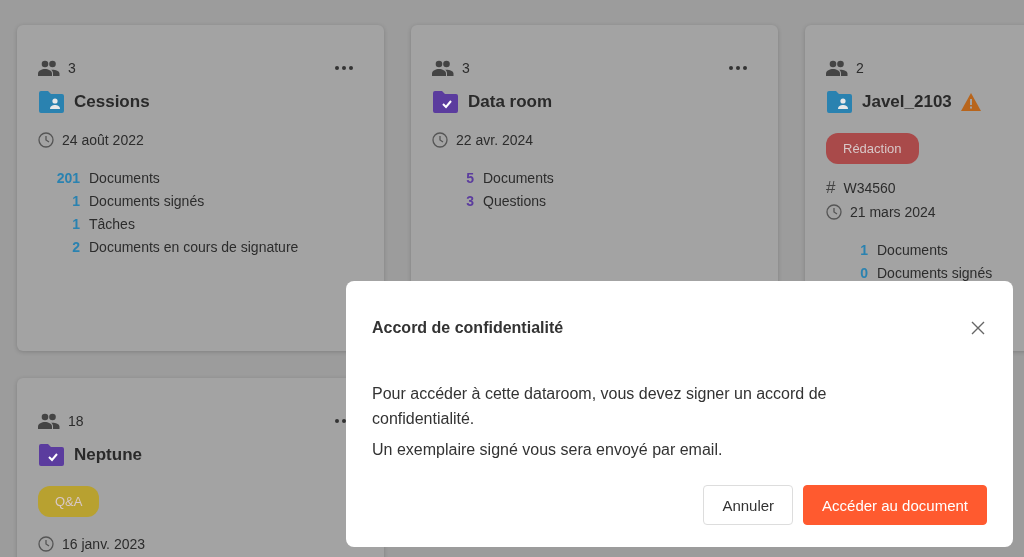 This screenshot has height=557, width=1024. Describe the element at coordinates (872, 148) in the screenshot. I see `status-tag: Rédaction` at that location.